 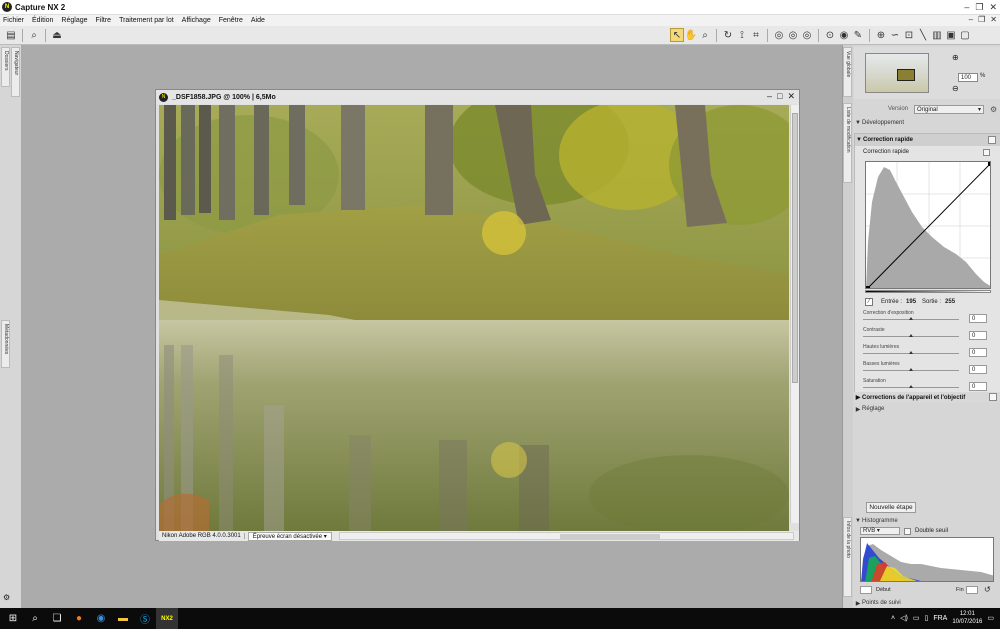 I want to click on edit-list-tab: Liste de modification, so click(x=847, y=143).